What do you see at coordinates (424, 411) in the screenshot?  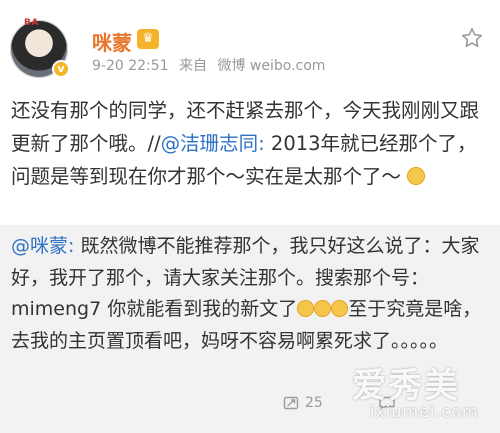 I see `watermark-sub: ixiumei.com` at bounding box center [424, 411].